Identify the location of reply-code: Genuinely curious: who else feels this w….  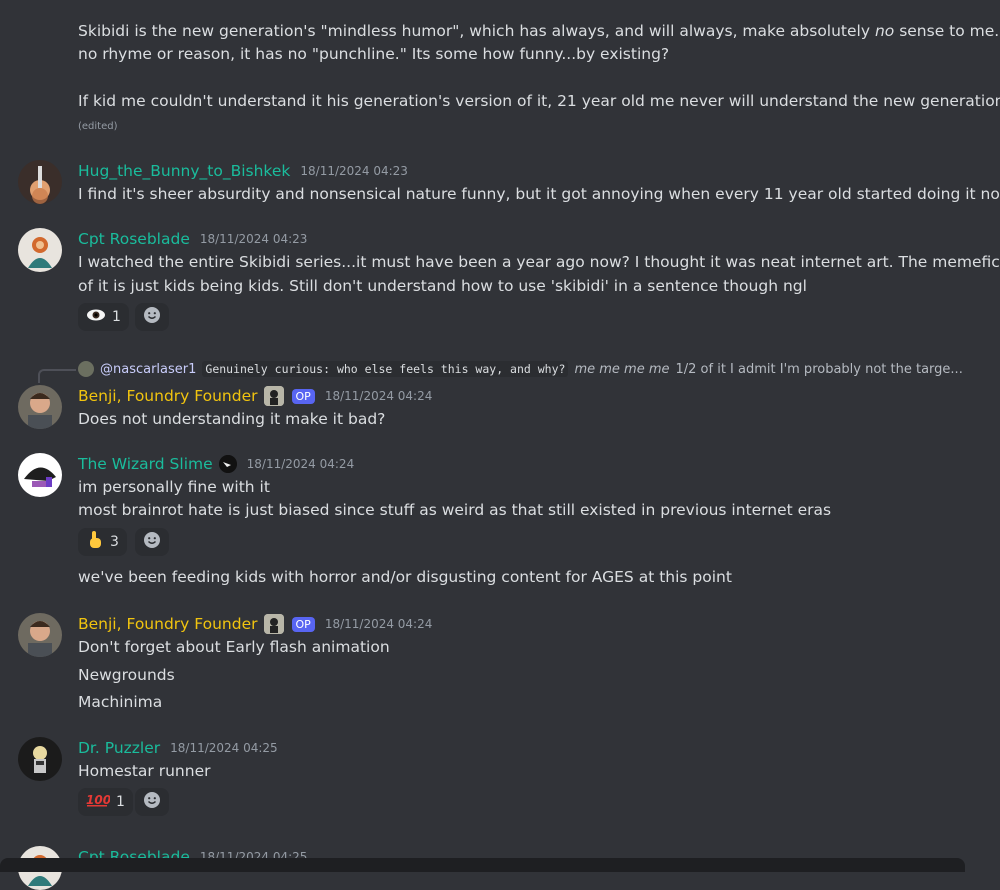
(385, 369).